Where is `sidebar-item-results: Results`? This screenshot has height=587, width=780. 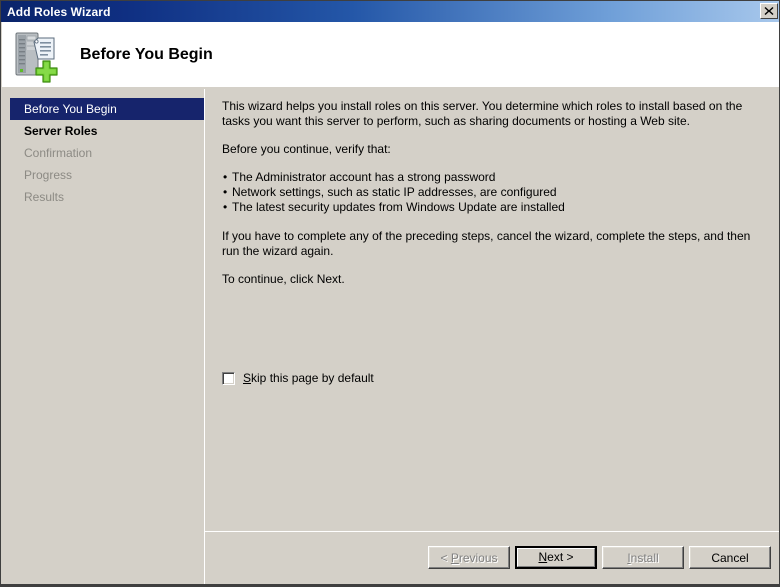 sidebar-item-results: Results is located at coordinates (44, 197).